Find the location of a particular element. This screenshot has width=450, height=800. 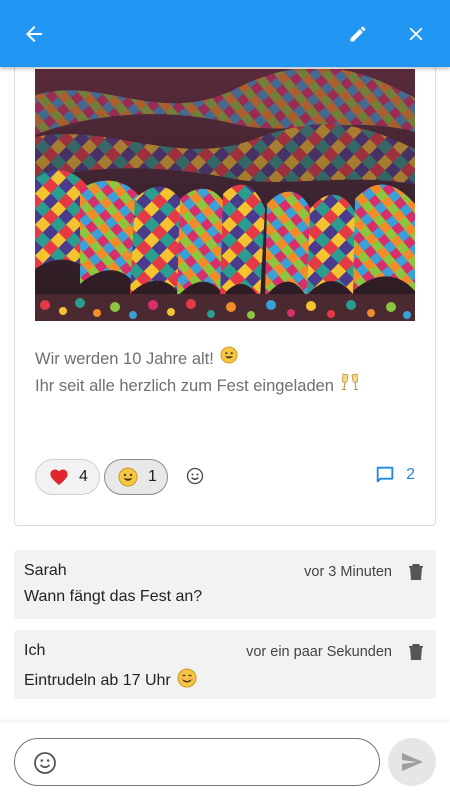

edit-button is located at coordinates (358, 34).